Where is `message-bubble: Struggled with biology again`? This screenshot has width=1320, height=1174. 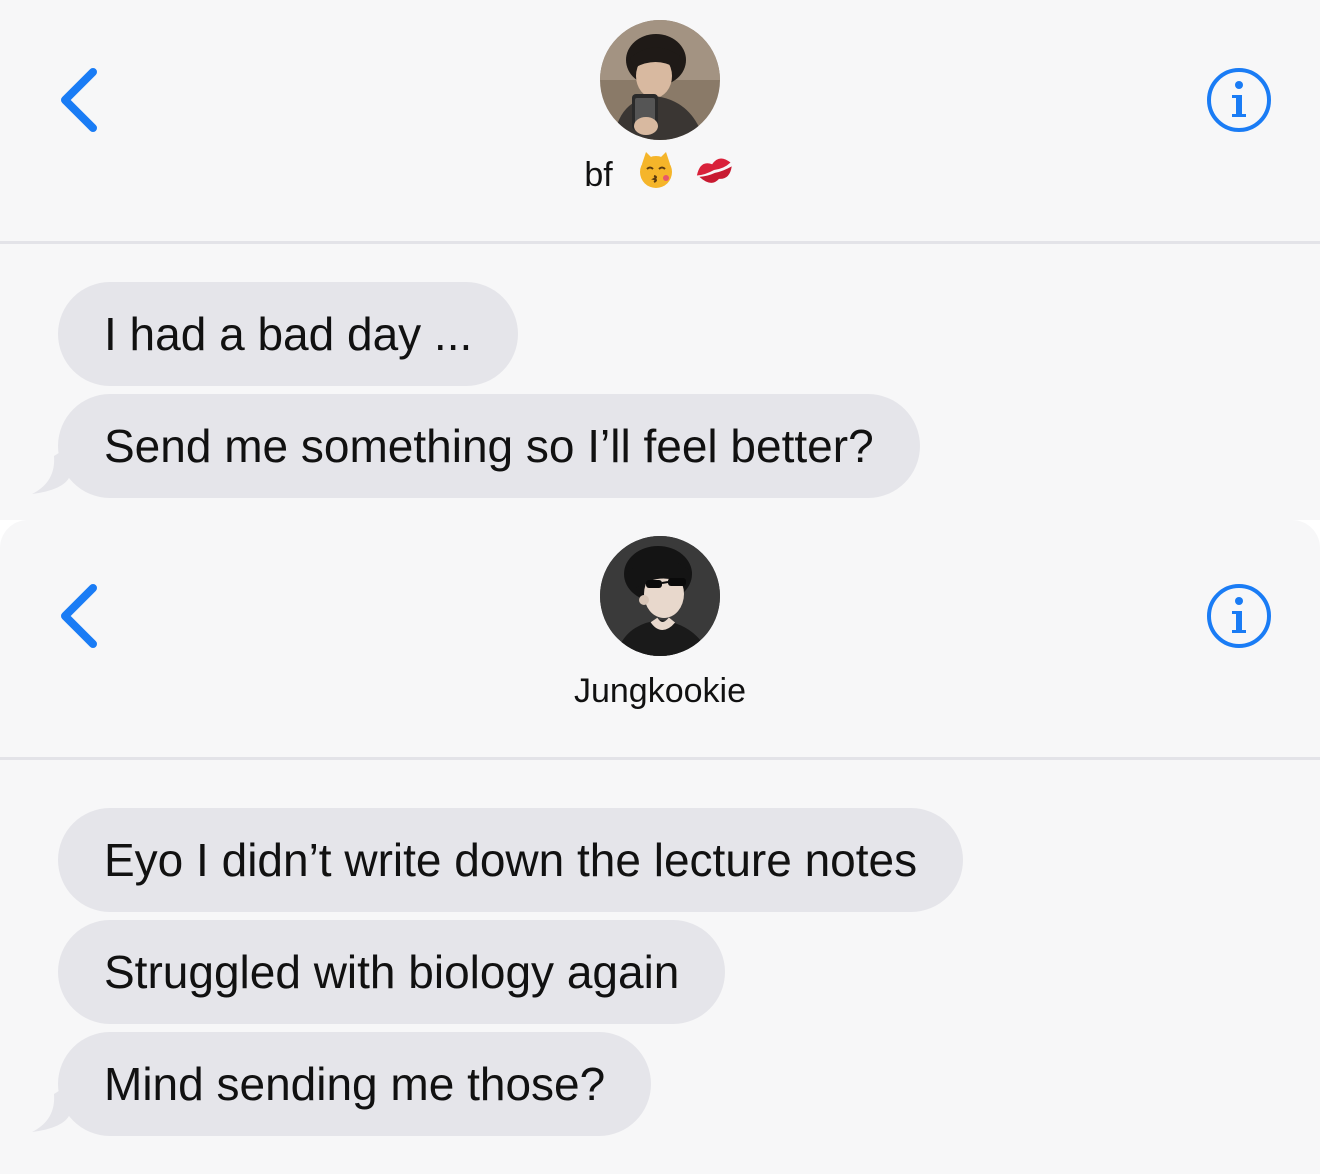
message-bubble: Struggled with biology again is located at coordinates (392, 972).